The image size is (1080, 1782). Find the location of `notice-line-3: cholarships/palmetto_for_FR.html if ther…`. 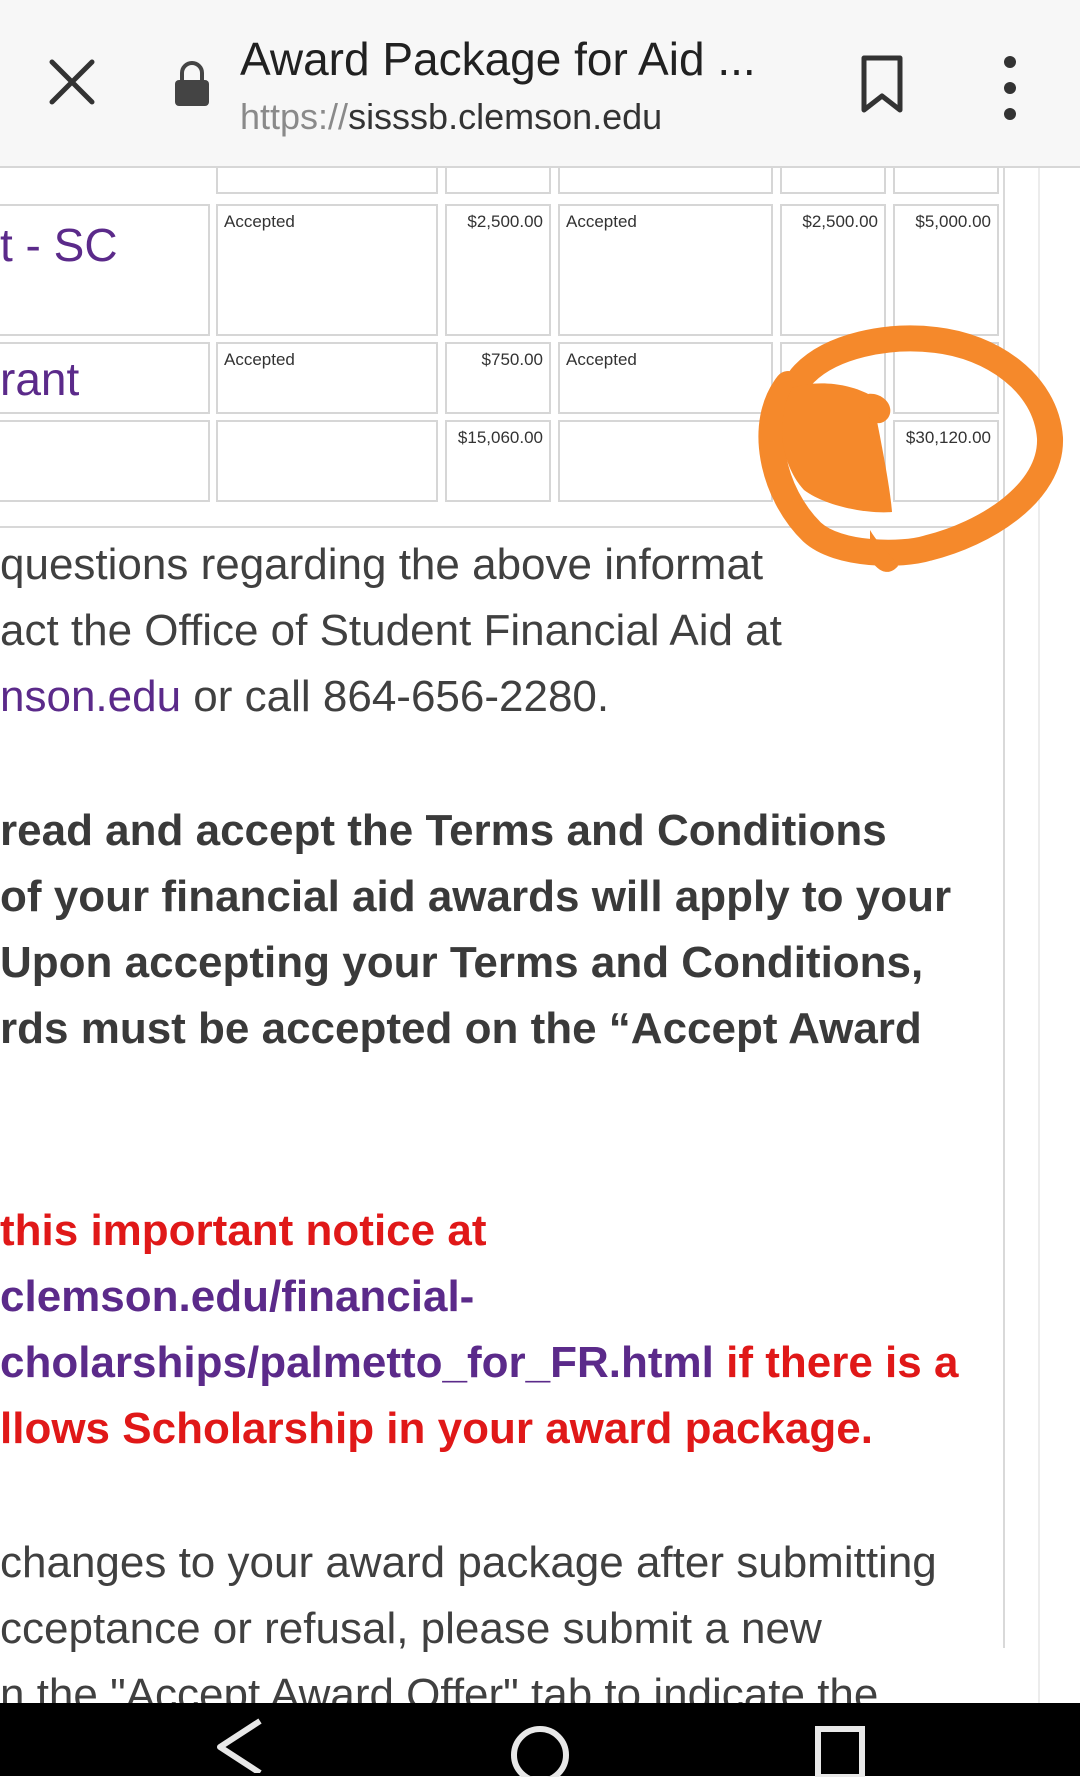

notice-line-3: cholarships/palmetto_for_FR.html if ther… is located at coordinates (479, 1363).